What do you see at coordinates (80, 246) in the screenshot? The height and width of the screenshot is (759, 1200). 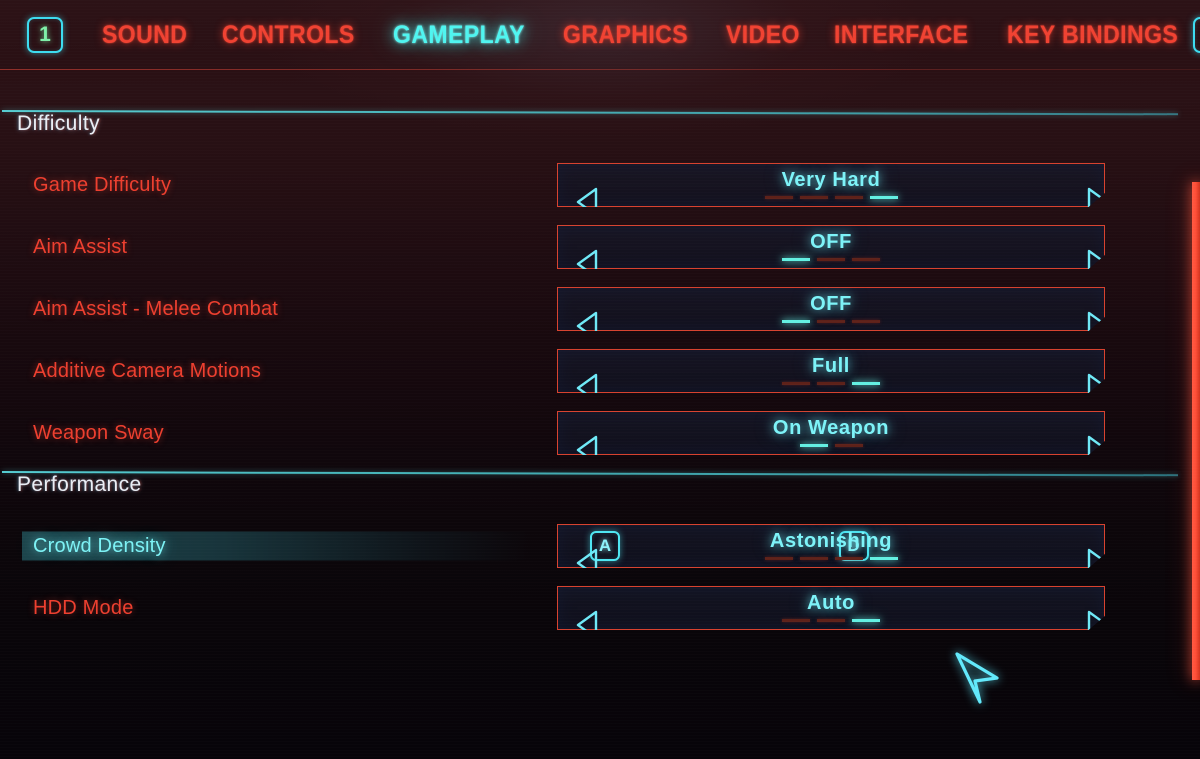 I see `settings-row-label: Aim Assist` at bounding box center [80, 246].